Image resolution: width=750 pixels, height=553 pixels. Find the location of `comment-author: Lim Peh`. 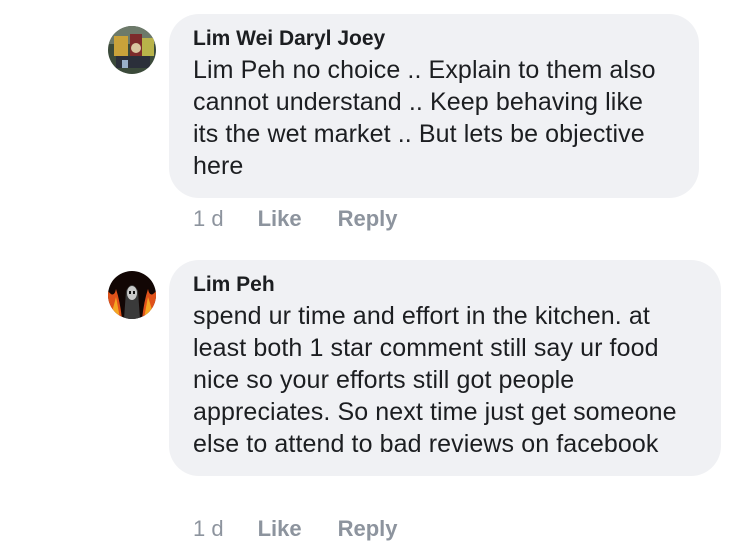

comment-author: Lim Peh is located at coordinates (445, 285).